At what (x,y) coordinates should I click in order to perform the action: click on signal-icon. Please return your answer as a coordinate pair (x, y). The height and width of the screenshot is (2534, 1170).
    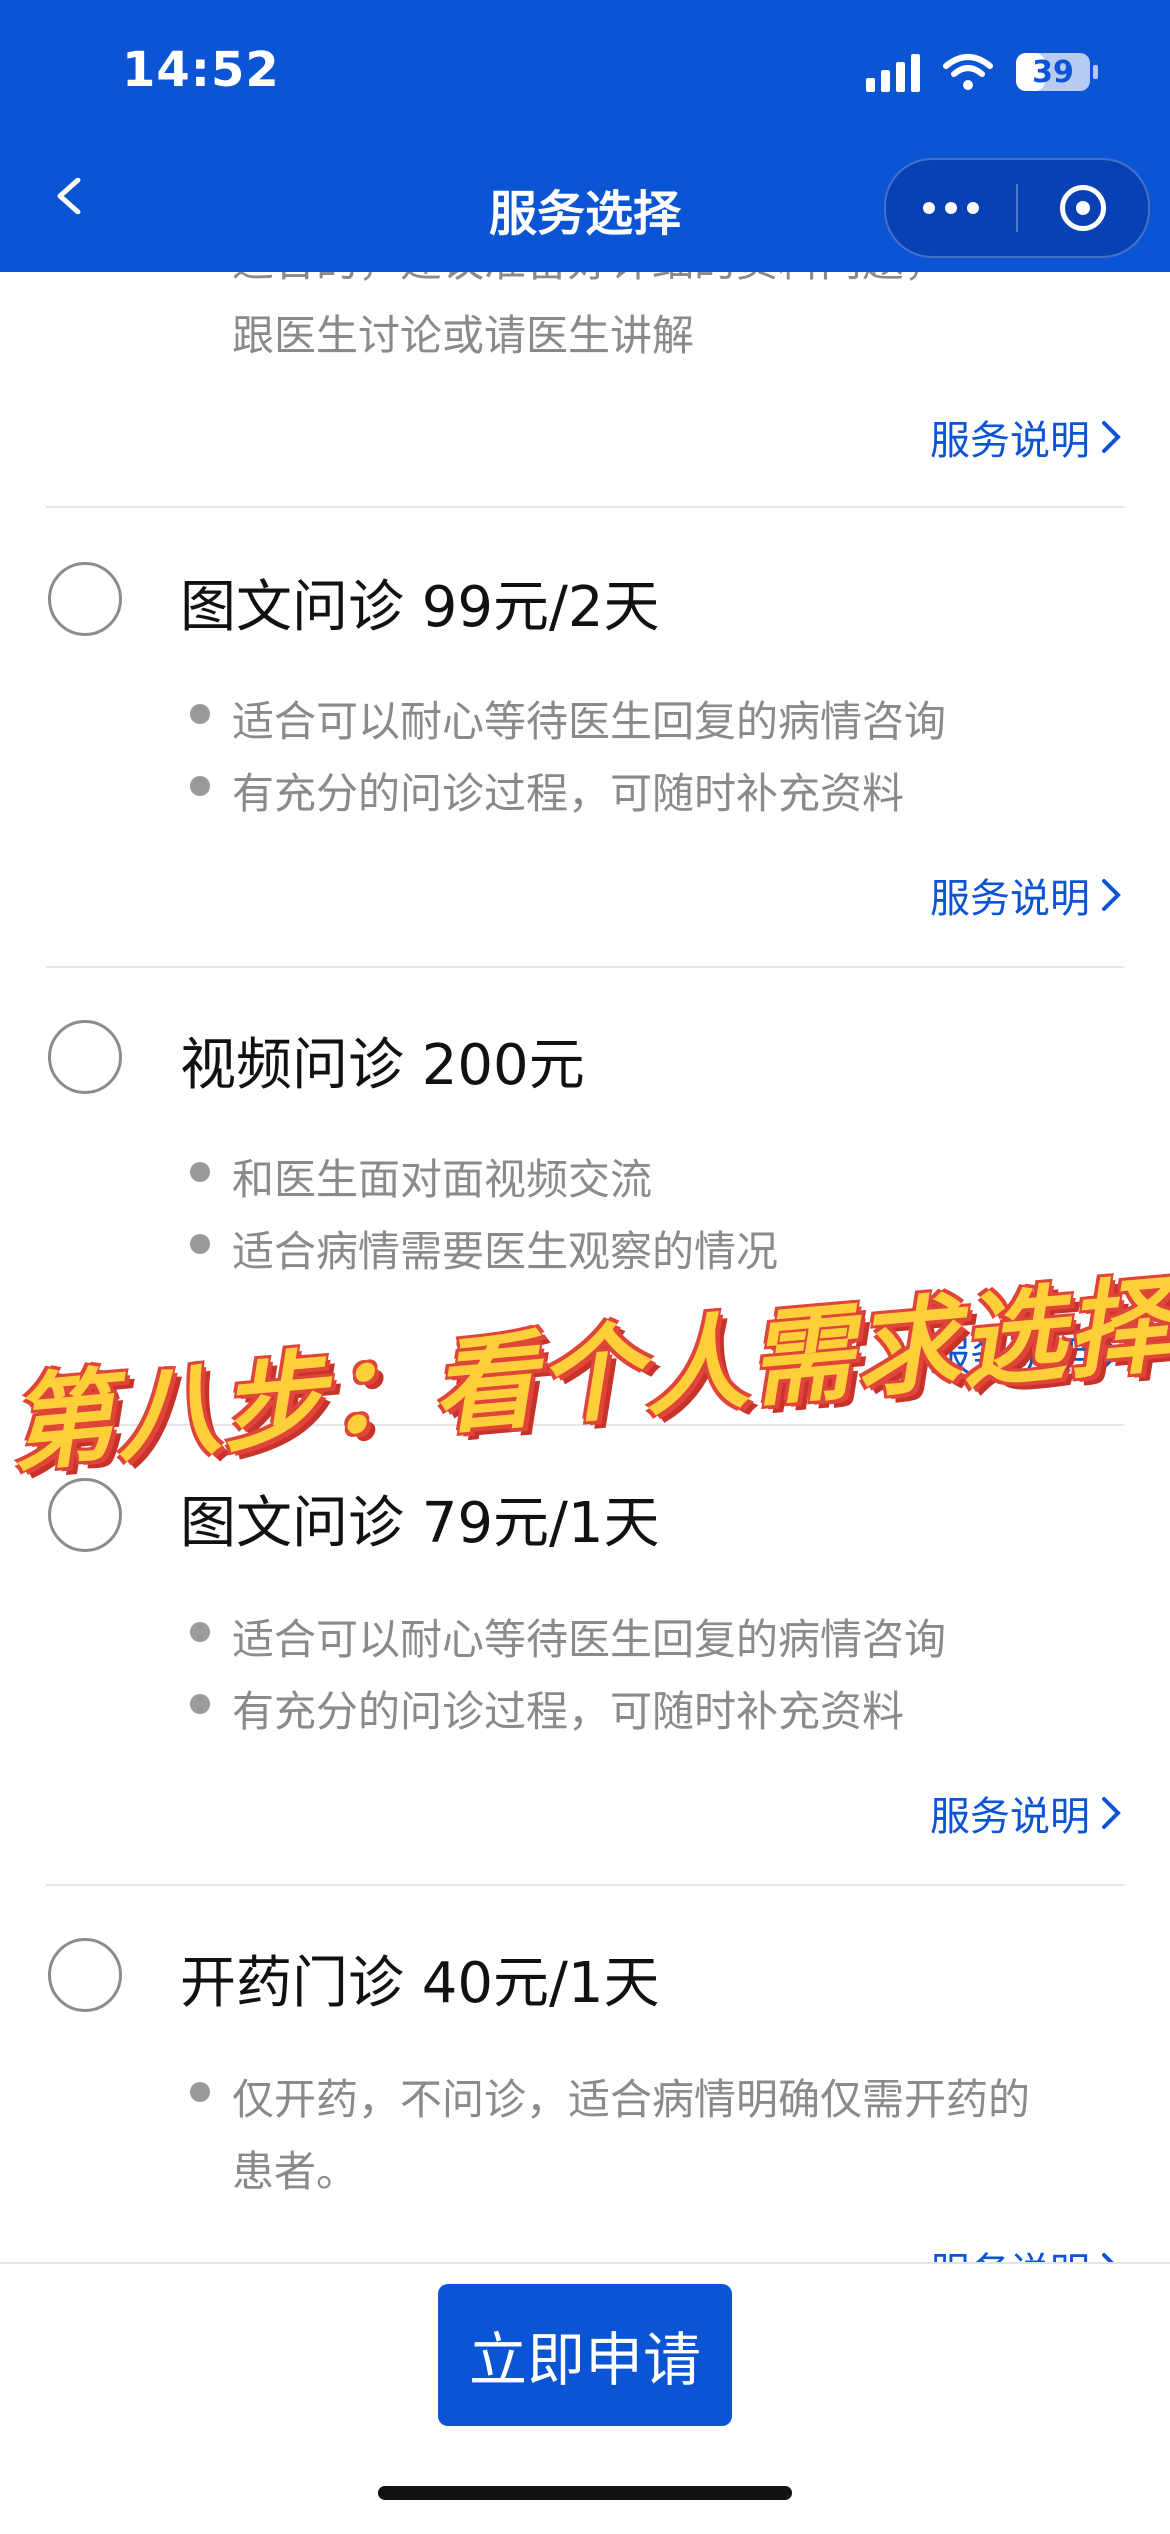
    Looking at the image, I should click on (893, 72).